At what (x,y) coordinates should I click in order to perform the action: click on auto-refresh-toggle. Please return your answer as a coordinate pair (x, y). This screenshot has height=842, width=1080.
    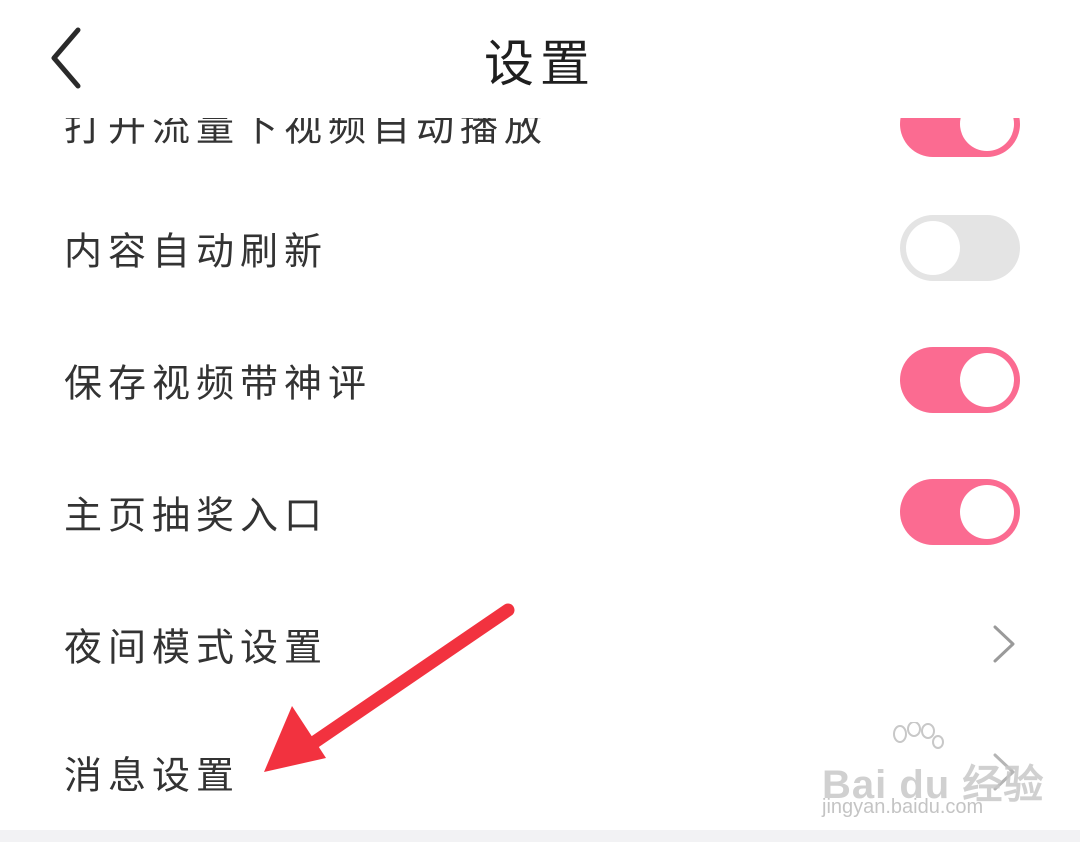
    Looking at the image, I should click on (960, 248).